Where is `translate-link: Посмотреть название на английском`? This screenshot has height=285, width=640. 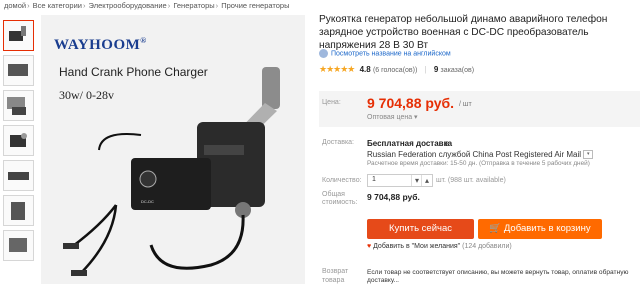 translate-link: Посмотреть название на английском is located at coordinates (385, 53).